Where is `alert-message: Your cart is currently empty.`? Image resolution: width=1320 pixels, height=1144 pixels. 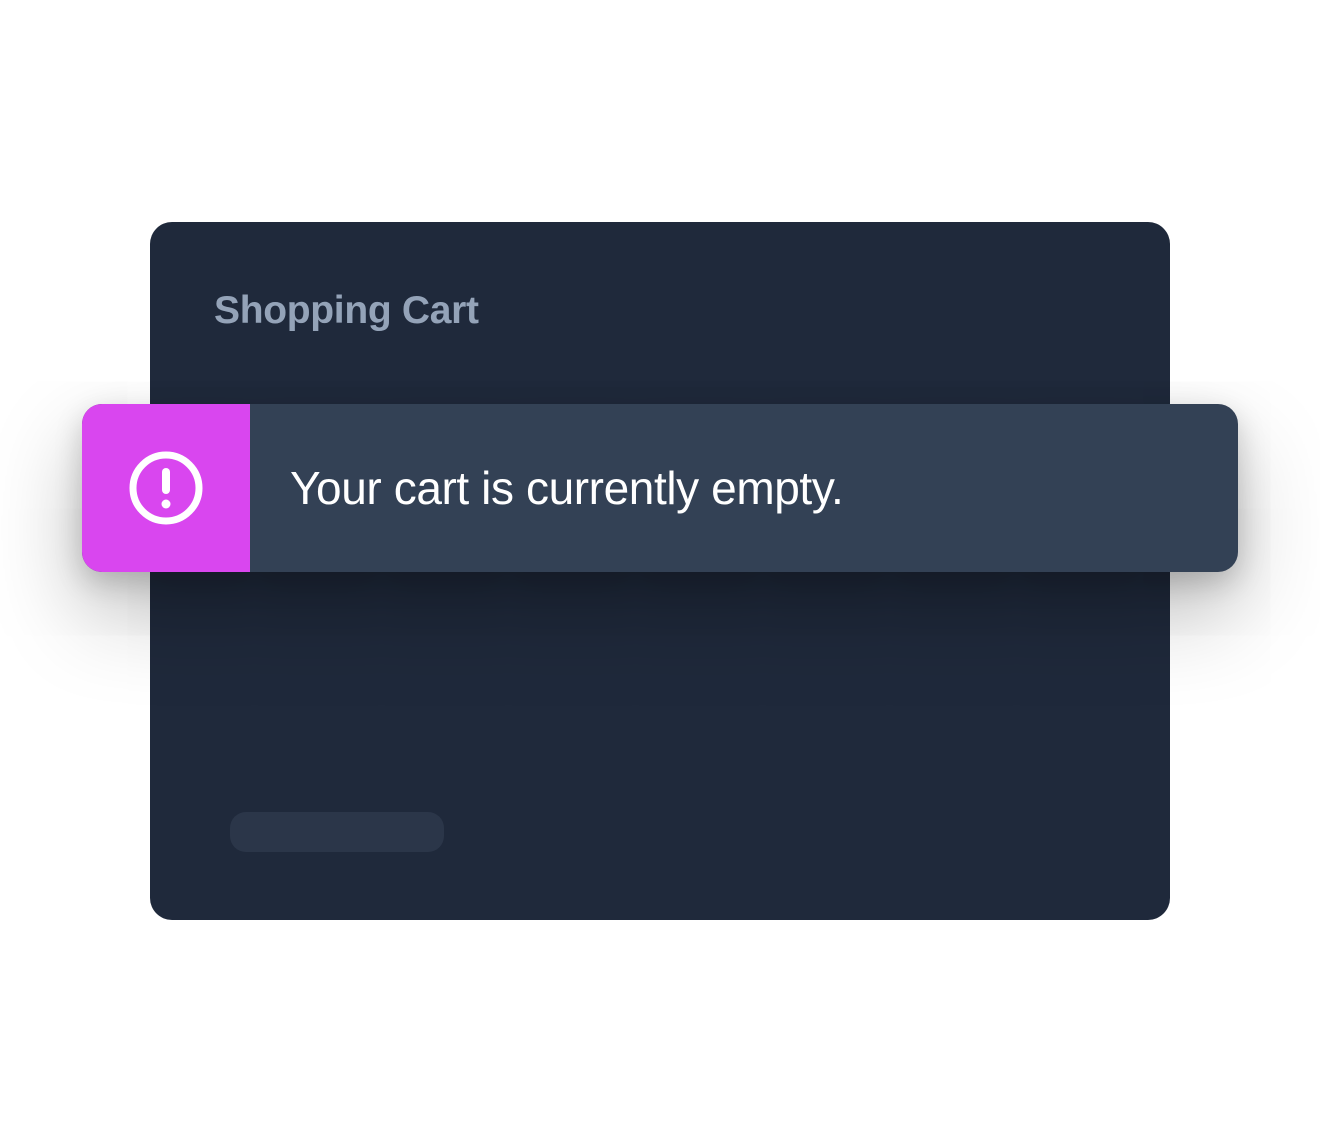
alert-message: Your cart is currently empty. is located at coordinates (567, 488).